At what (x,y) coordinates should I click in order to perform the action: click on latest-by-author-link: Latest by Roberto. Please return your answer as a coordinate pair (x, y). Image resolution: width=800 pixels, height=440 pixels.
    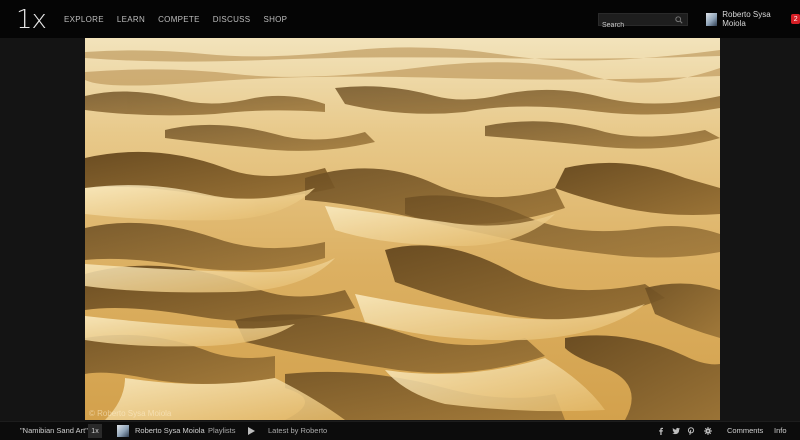
    Looking at the image, I should click on (297, 430).